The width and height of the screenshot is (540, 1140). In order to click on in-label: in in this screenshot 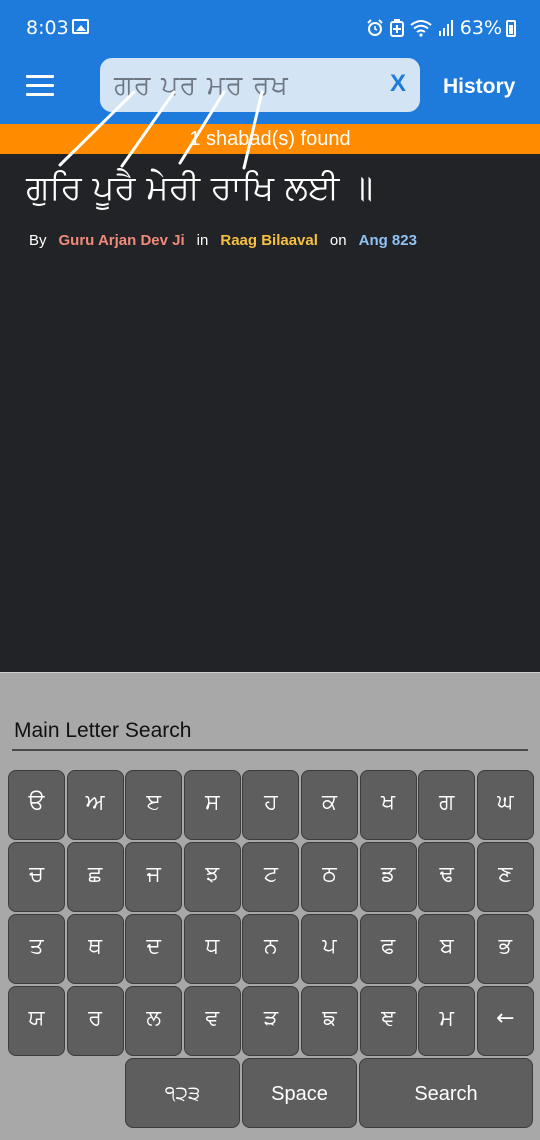, I will do `click(202, 240)`.